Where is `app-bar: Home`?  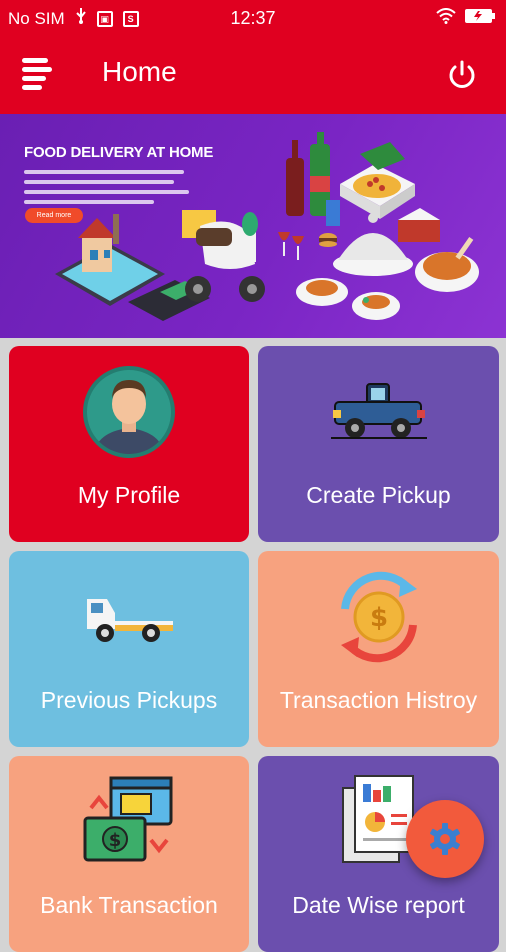
app-bar: Home is located at coordinates (253, 74).